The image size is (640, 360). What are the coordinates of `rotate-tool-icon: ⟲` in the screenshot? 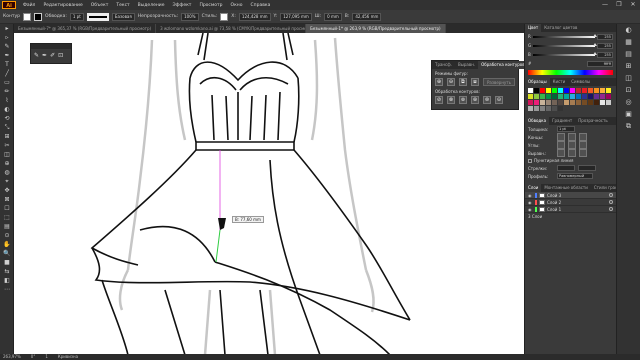 It's located at (7, 119).